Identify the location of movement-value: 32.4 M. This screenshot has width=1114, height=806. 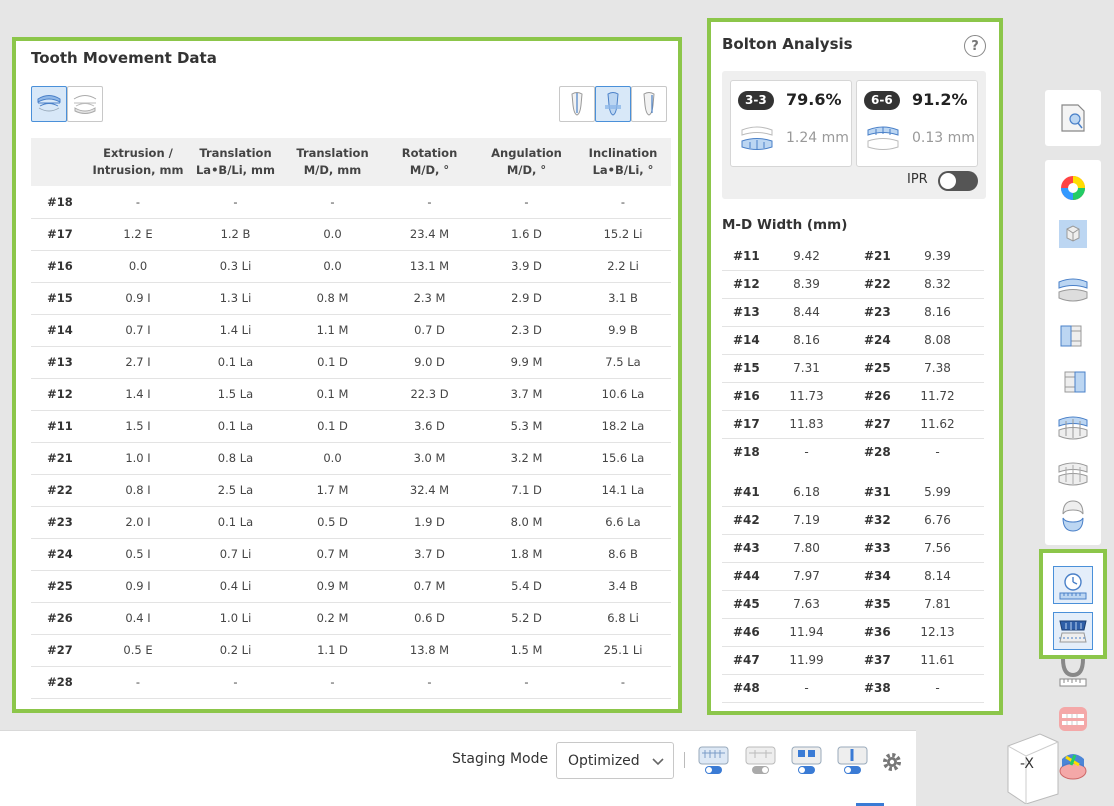
(429, 490).